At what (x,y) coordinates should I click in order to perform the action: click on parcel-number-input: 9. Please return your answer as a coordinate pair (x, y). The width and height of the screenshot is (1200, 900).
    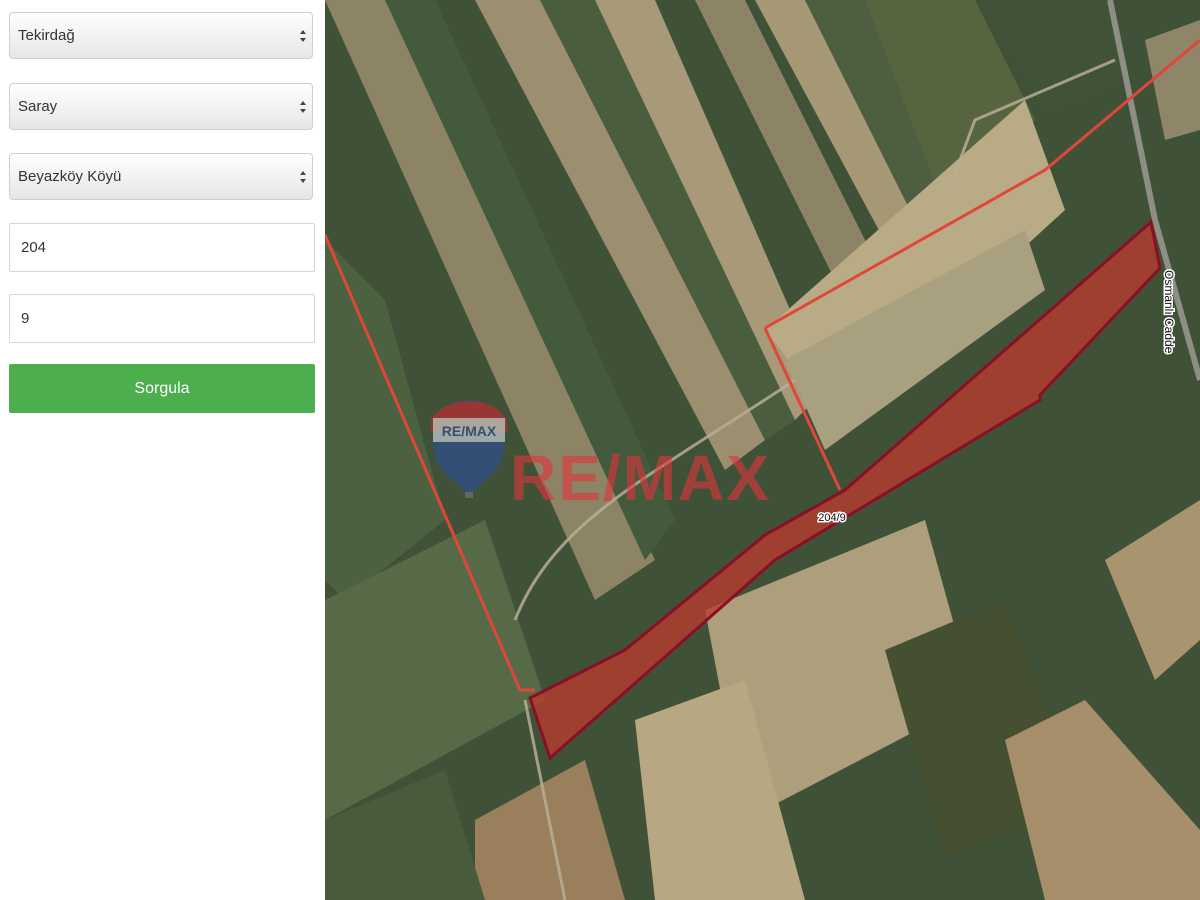
    Looking at the image, I should click on (162, 318).